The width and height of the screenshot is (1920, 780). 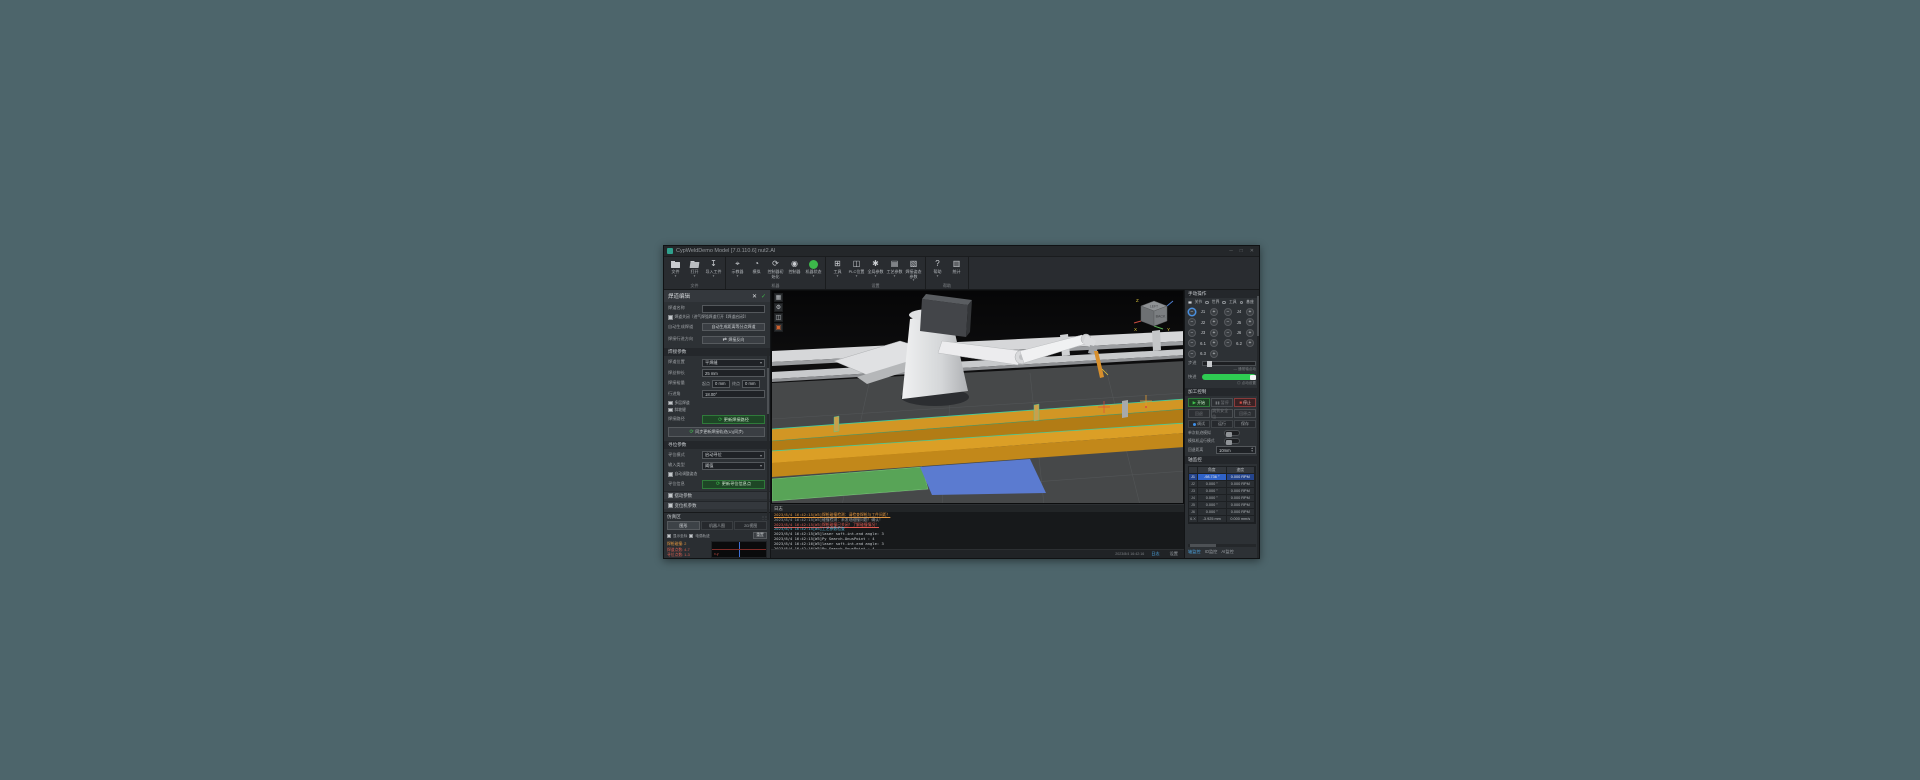 What do you see at coordinates (1252, 251) in the screenshot?
I see `close-button: ✕` at bounding box center [1252, 251].